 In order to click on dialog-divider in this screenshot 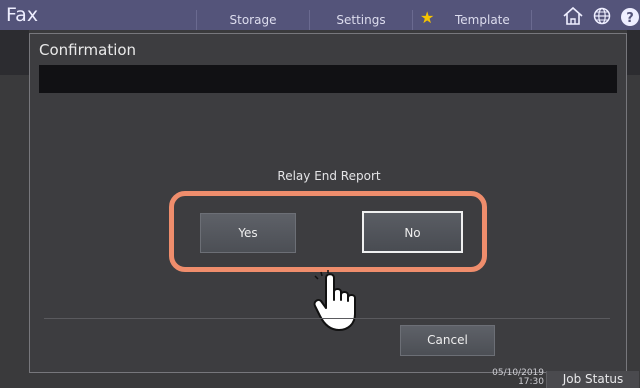, I will do `click(327, 318)`.